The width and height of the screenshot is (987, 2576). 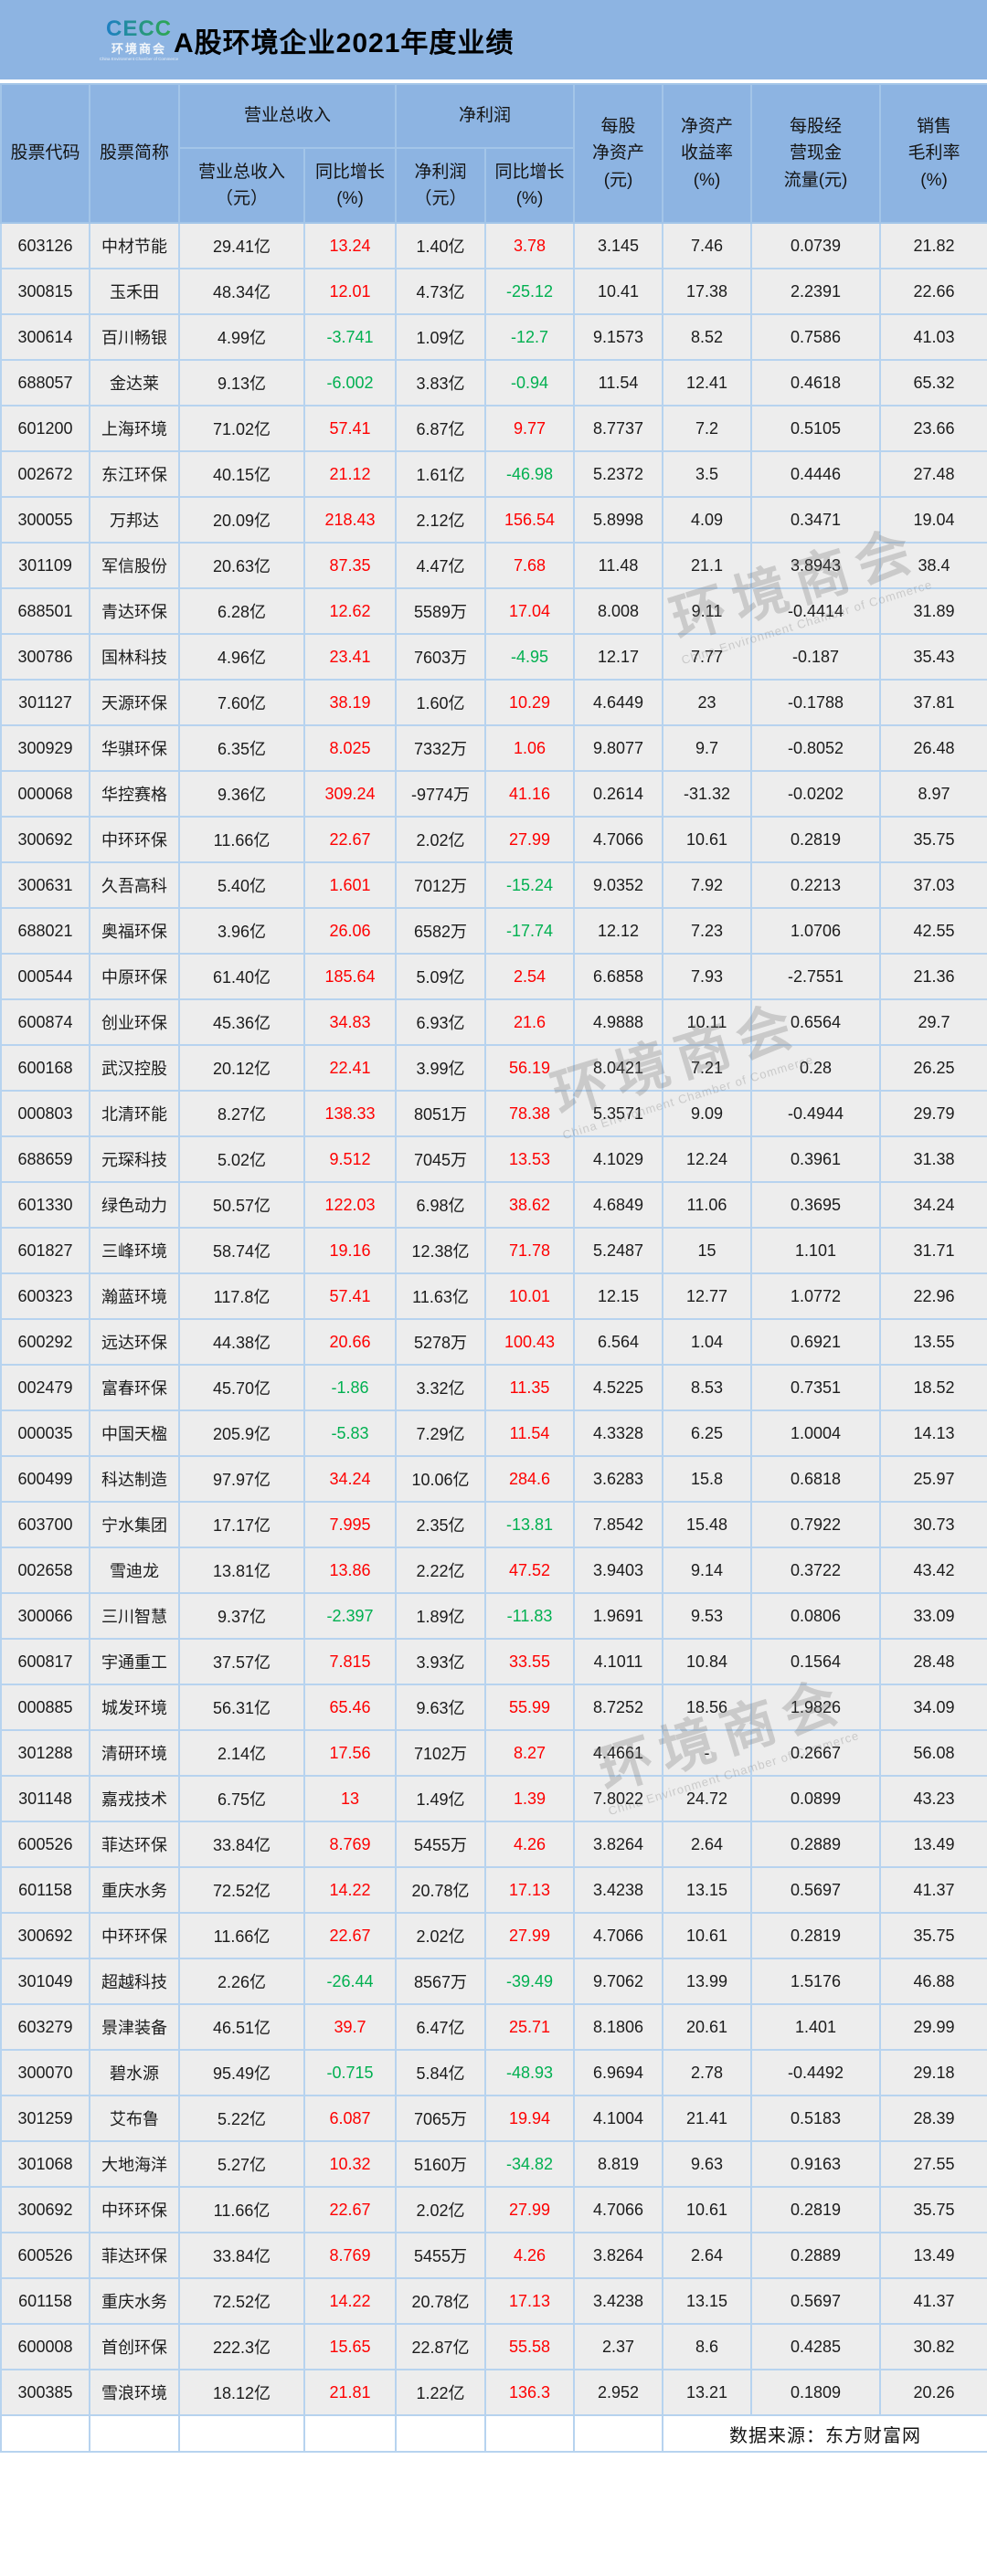 What do you see at coordinates (45, 2301) in the screenshot?
I see `cell-stock-code: 601158` at bounding box center [45, 2301].